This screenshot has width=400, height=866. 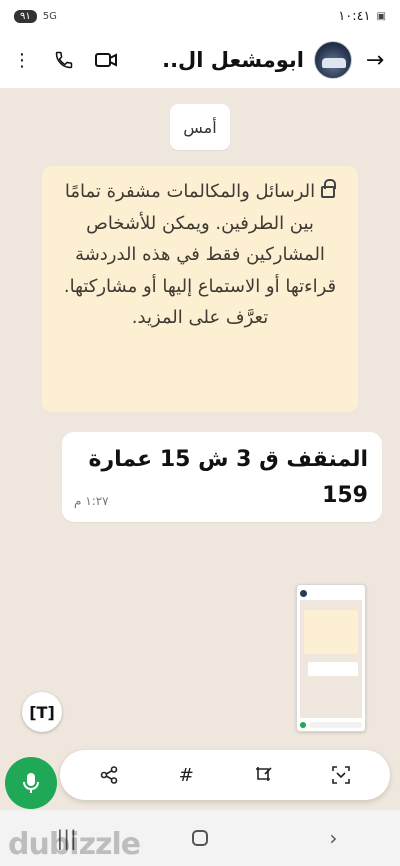 What do you see at coordinates (222, 477) in the screenshot?
I see `message-bubble: المنقف ق 3 ش 15 عمارة 159 ١:٢٧ م` at bounding box center [222, 477].